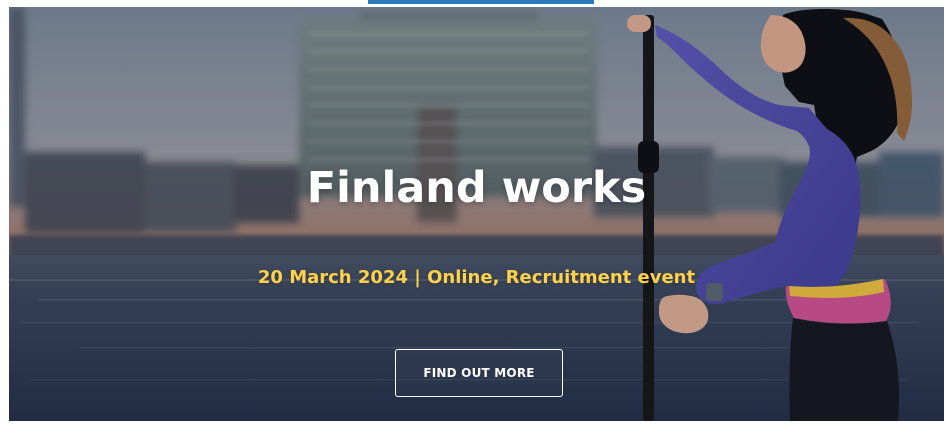 The width and height of the screenshot is (946, 426). I want to click on active-indicator, so click(481, 2).